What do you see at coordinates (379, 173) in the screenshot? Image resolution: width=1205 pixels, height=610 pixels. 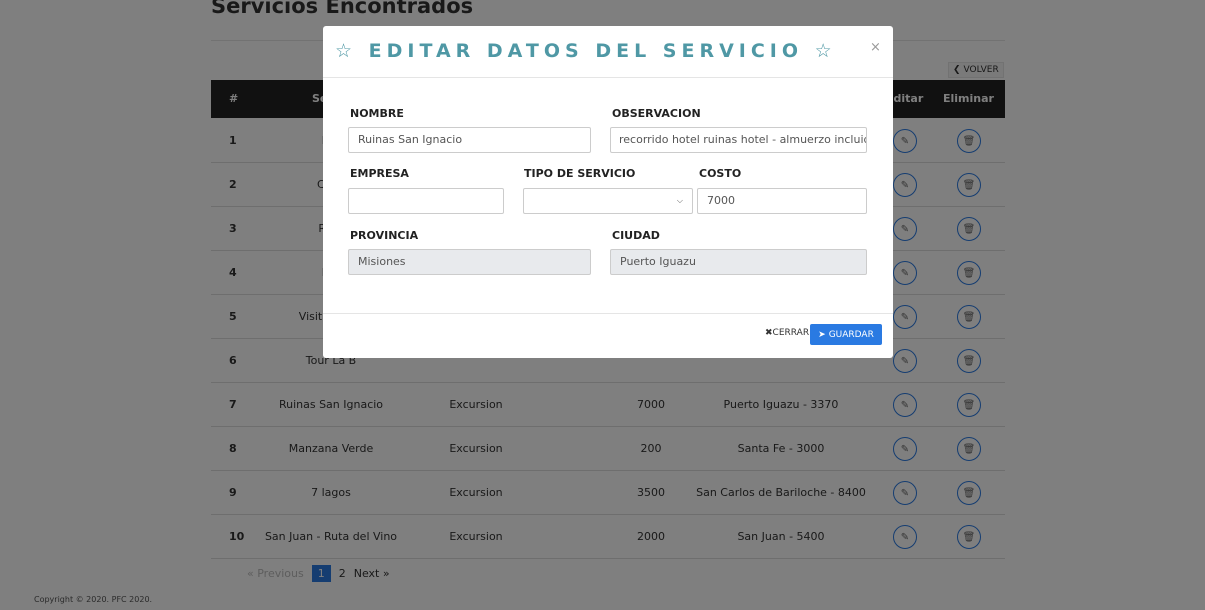 I see `label-empresa: EMPRESA` at bounding box center [379, 173].